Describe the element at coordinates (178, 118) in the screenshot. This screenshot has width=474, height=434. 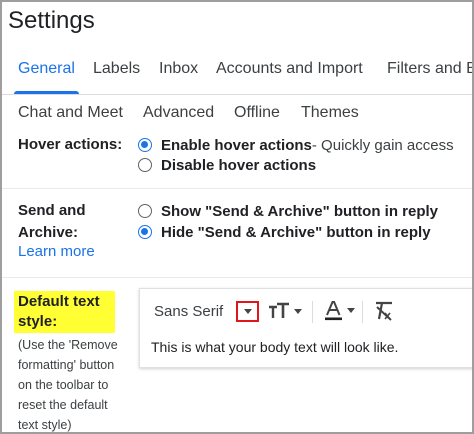
I see `tab-advanced: Advanced` at that location.